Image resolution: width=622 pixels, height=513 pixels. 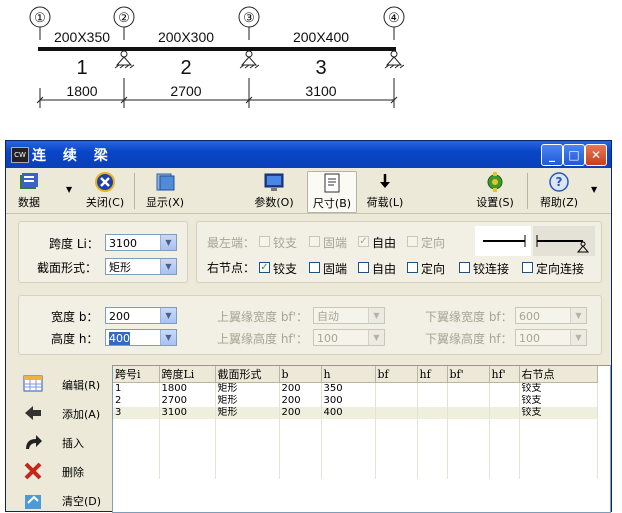 I want to click on title-bar: CW 连 续 梁 _ □ ✕, so click(x=308, y=154).